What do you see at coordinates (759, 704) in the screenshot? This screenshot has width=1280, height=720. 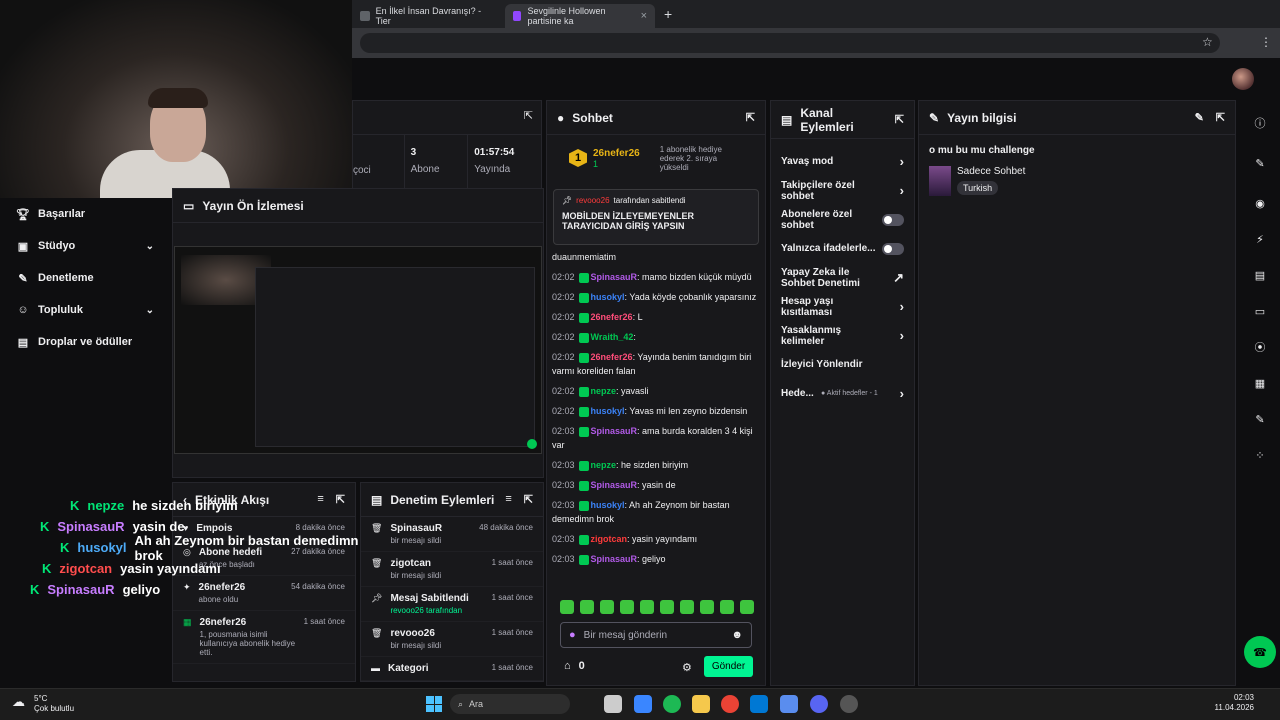 I see `mail-icon` at bounding box center [759, 704].